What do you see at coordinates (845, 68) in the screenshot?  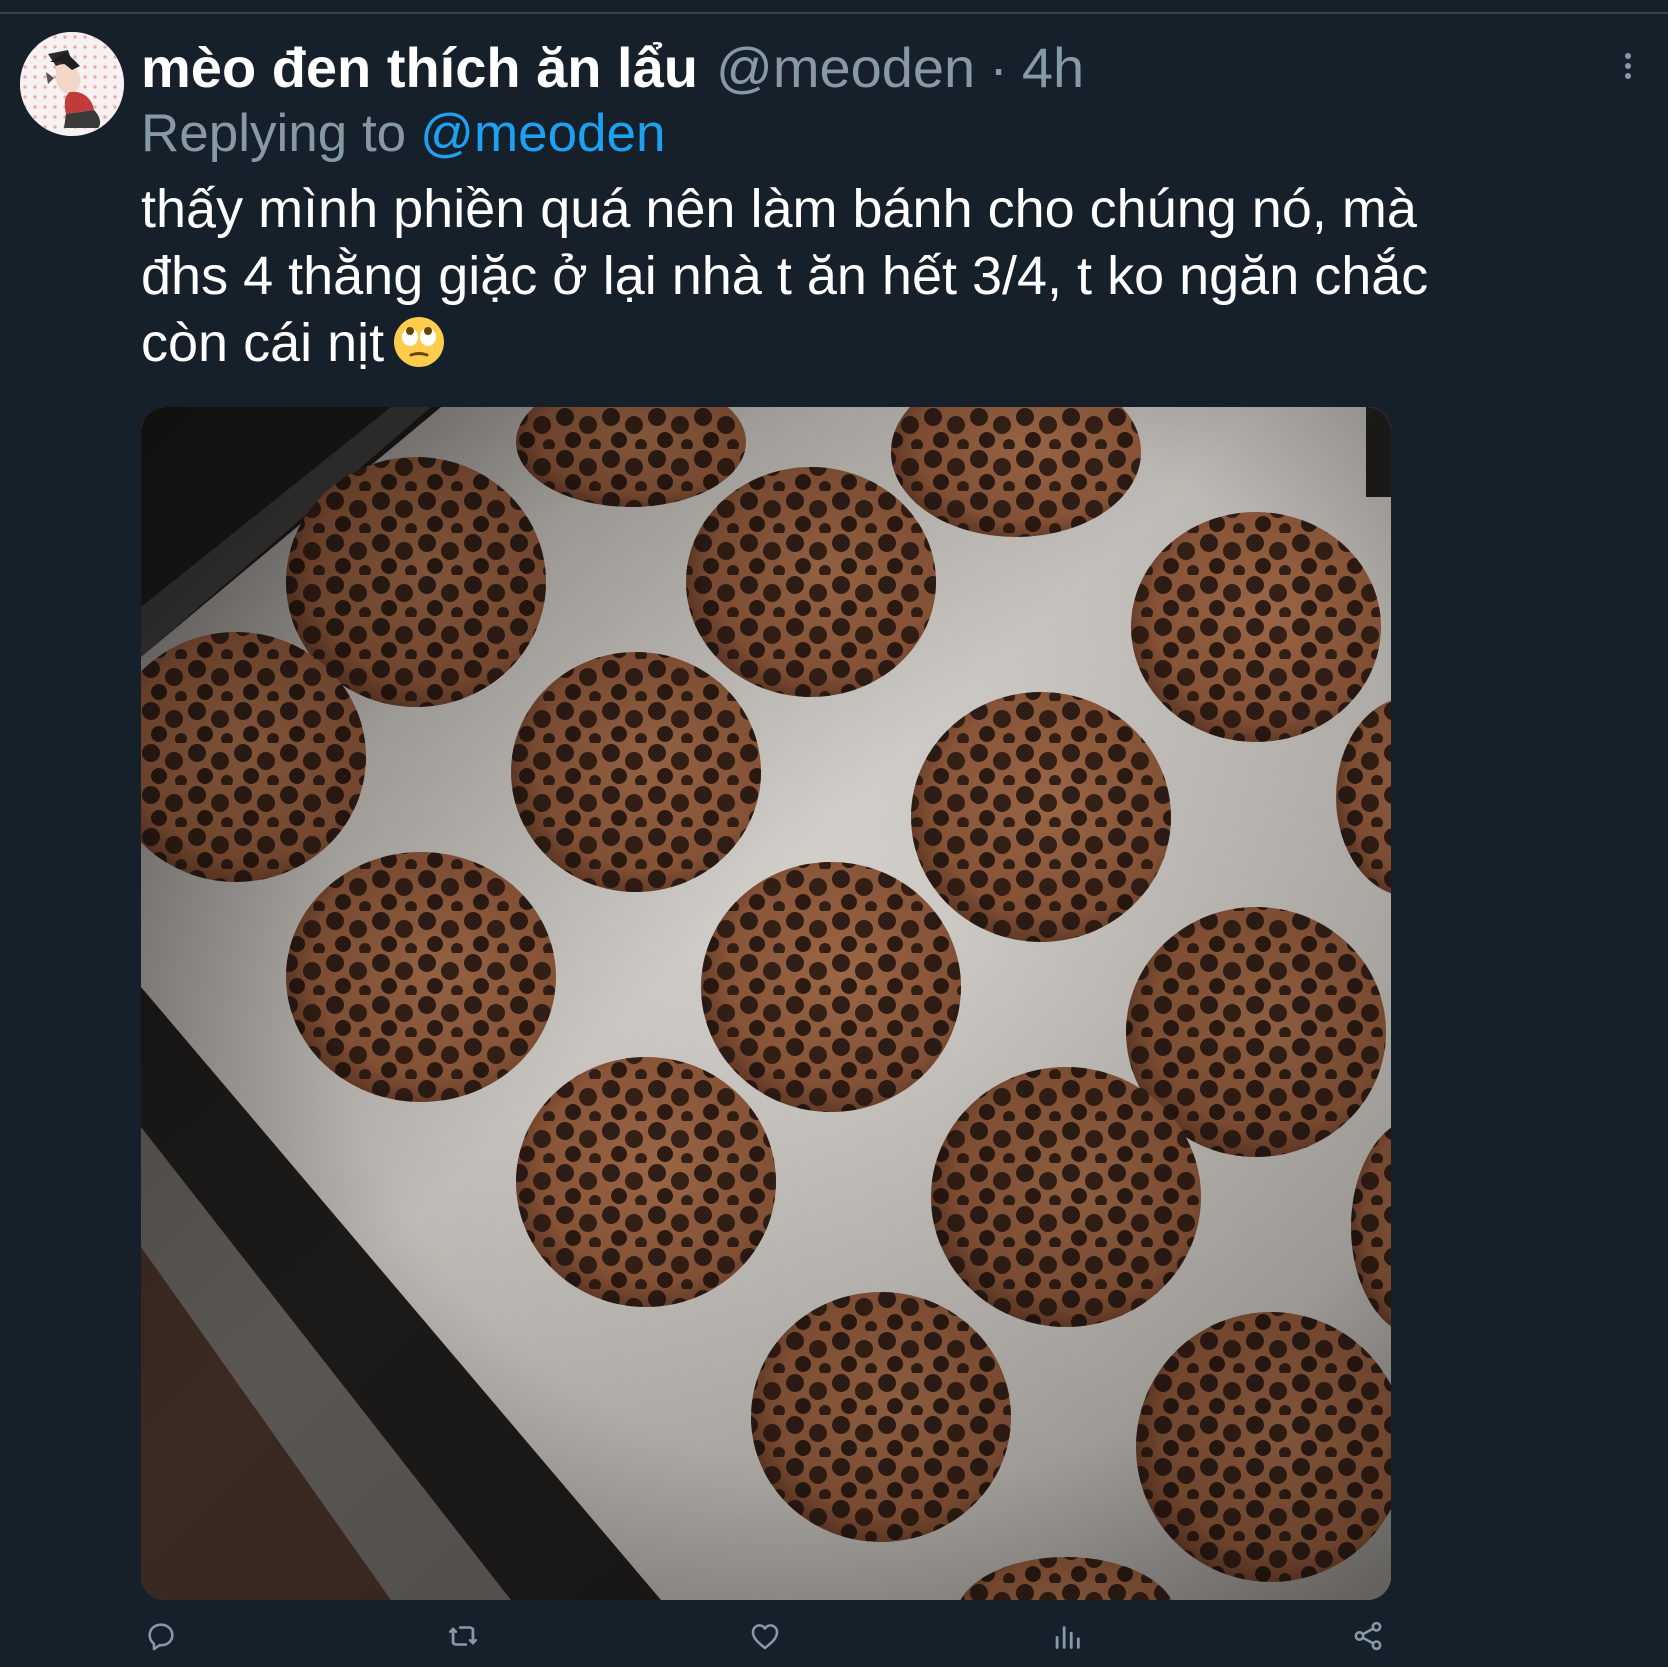 I see `user-handle: @meoden` at bounding box center [845, 68].